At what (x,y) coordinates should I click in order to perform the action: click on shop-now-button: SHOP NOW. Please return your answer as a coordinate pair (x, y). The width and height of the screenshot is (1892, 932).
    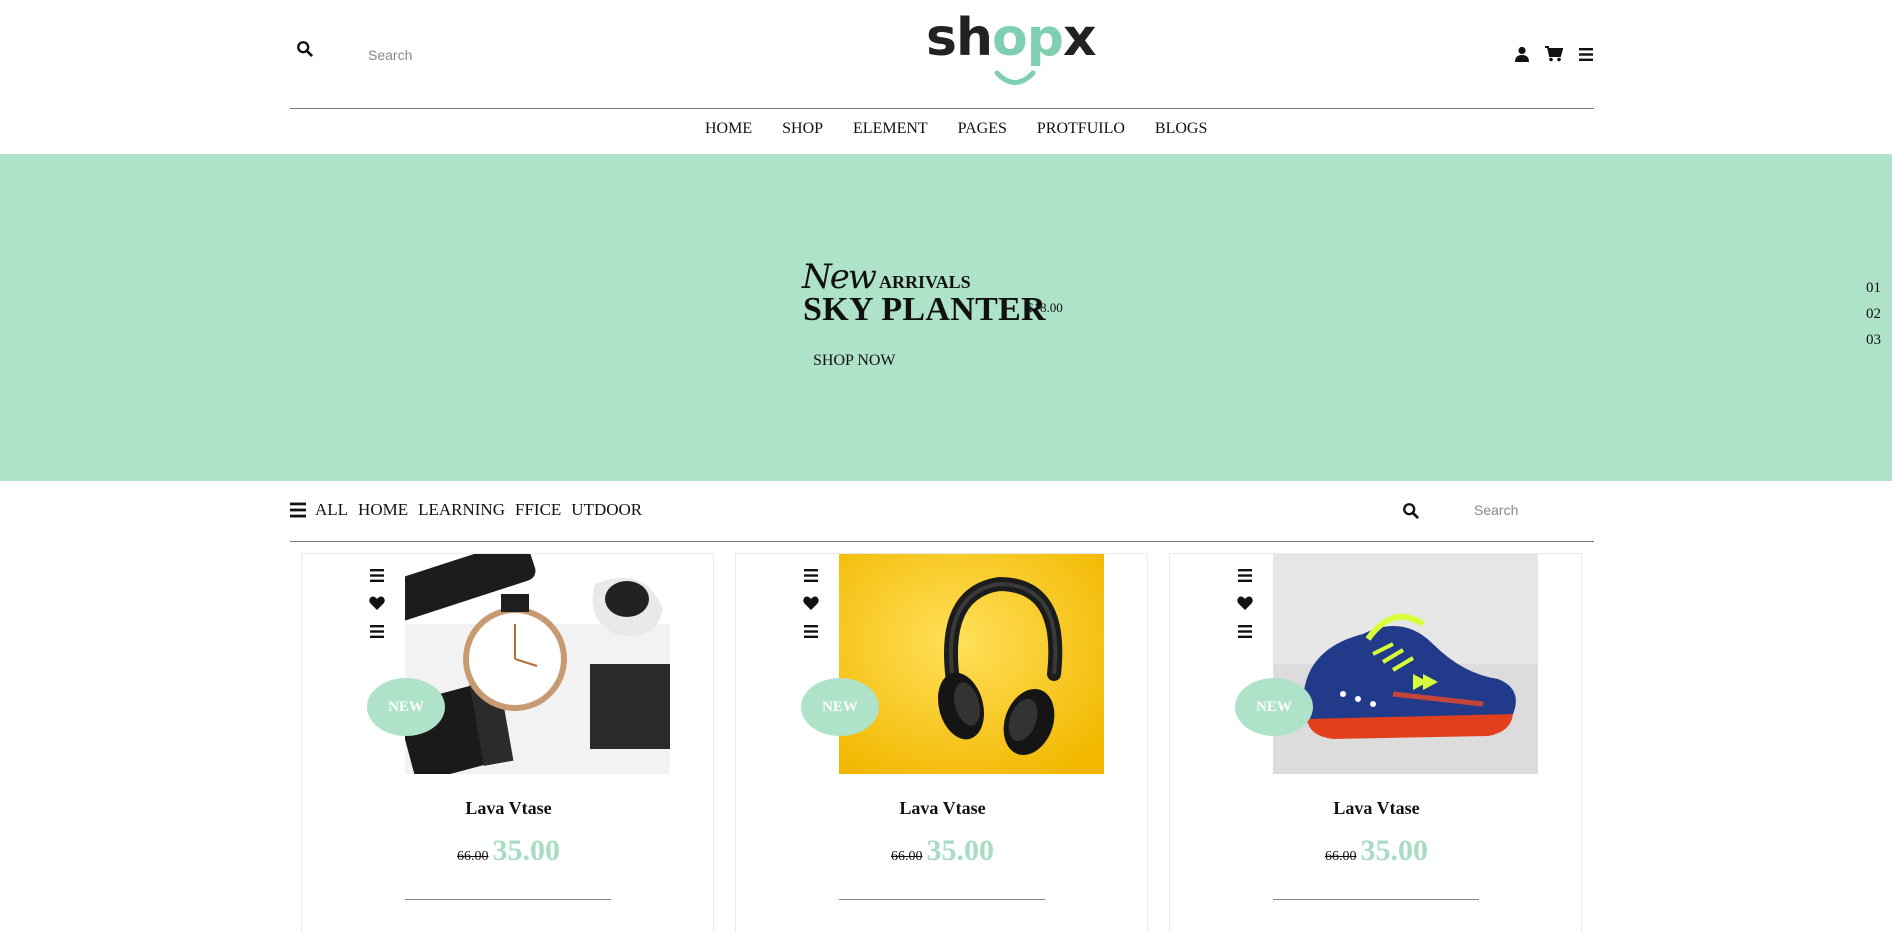
    Looking at the image, I should click on (854, 361).